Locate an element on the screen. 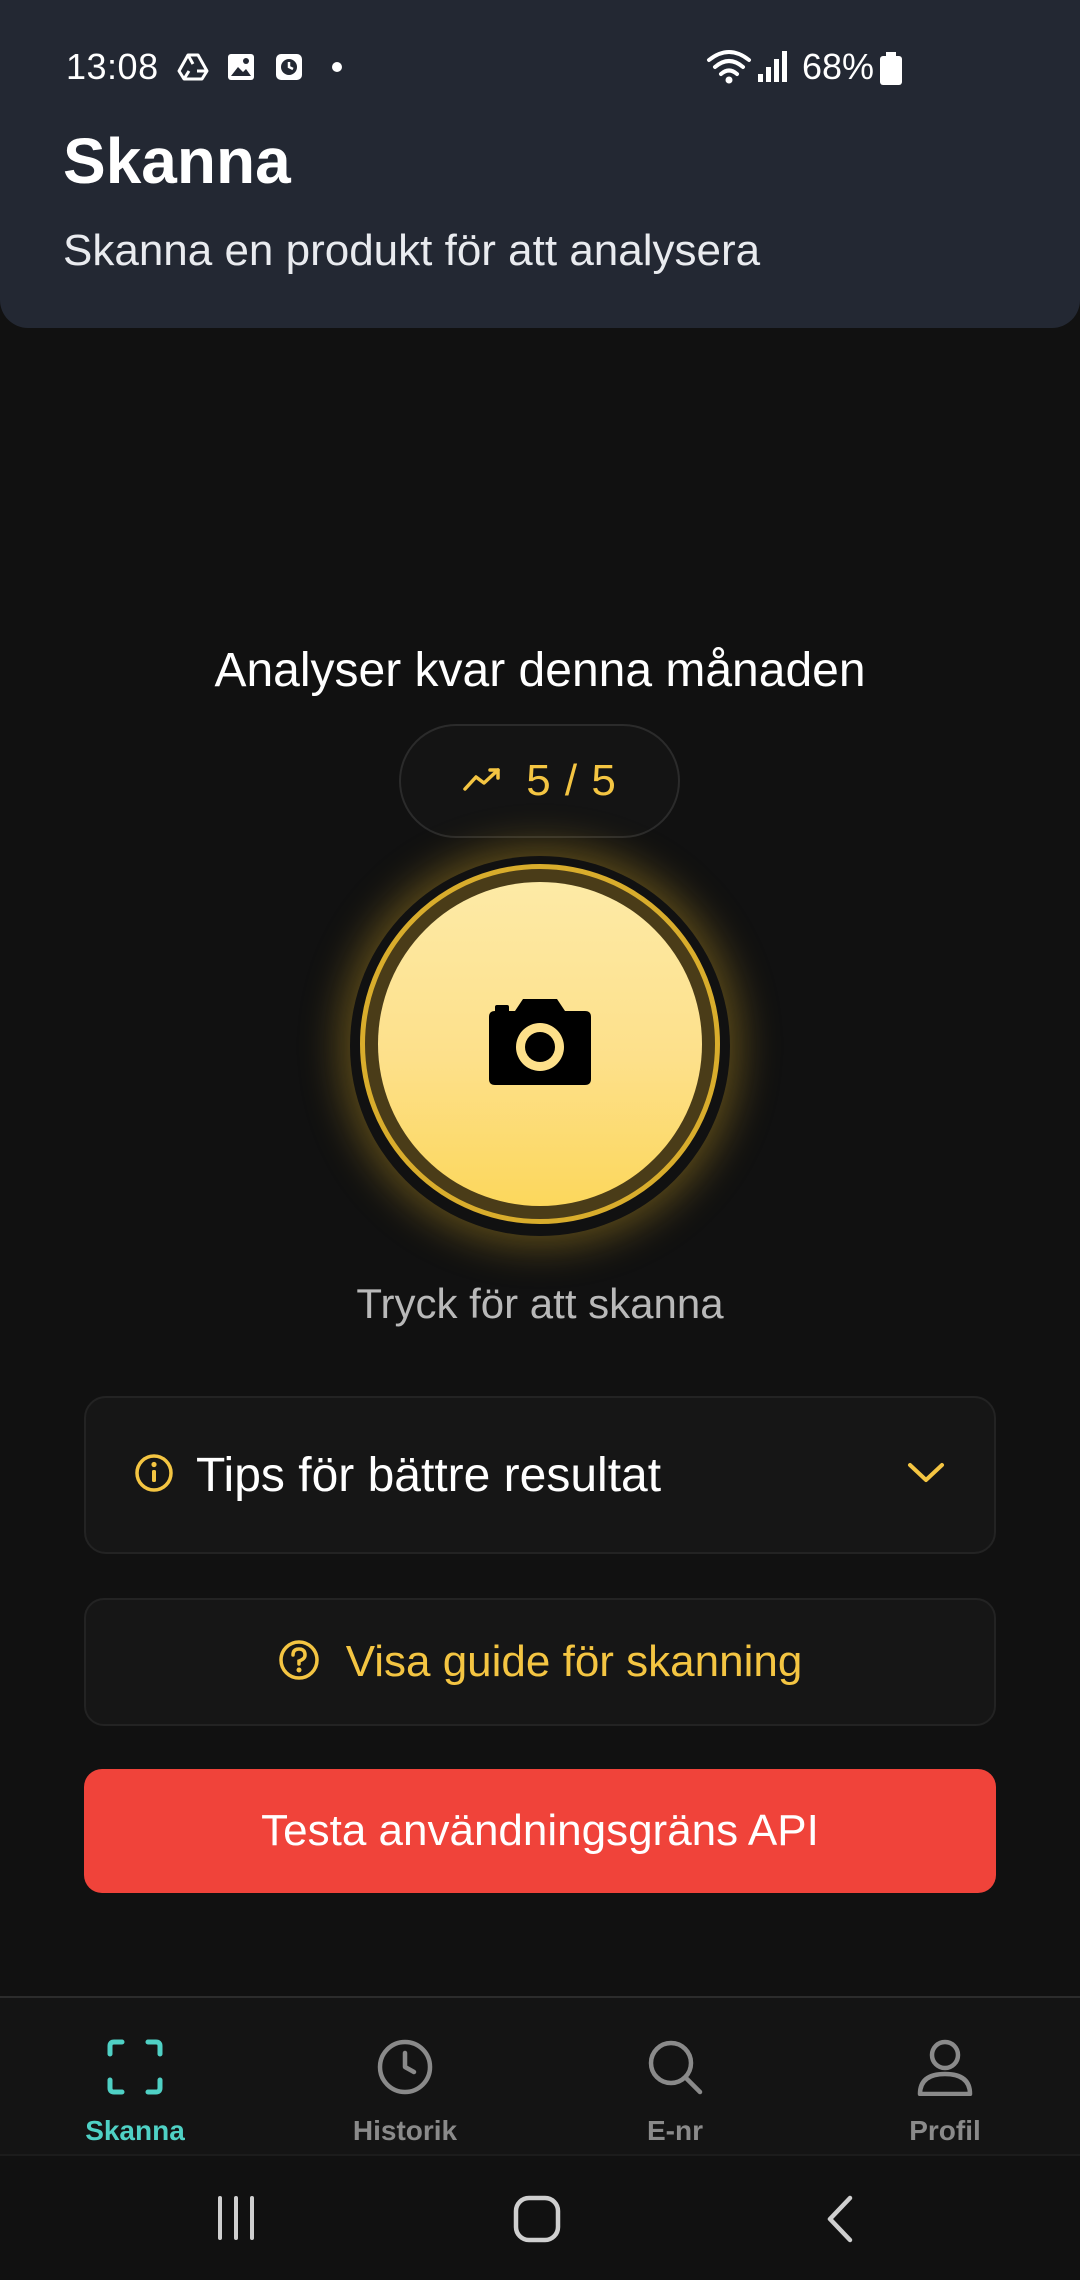 This screenshot has width=1080, height=2280. nav-item-skanna: Skanna is located at coordinates (135, 2076).